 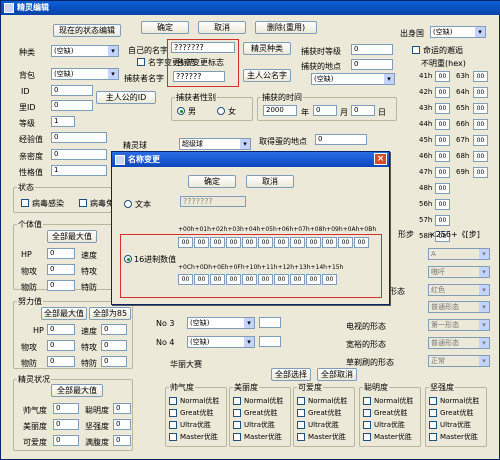 I want to click on form-select-7: 正常, so click(x=459, y=361).